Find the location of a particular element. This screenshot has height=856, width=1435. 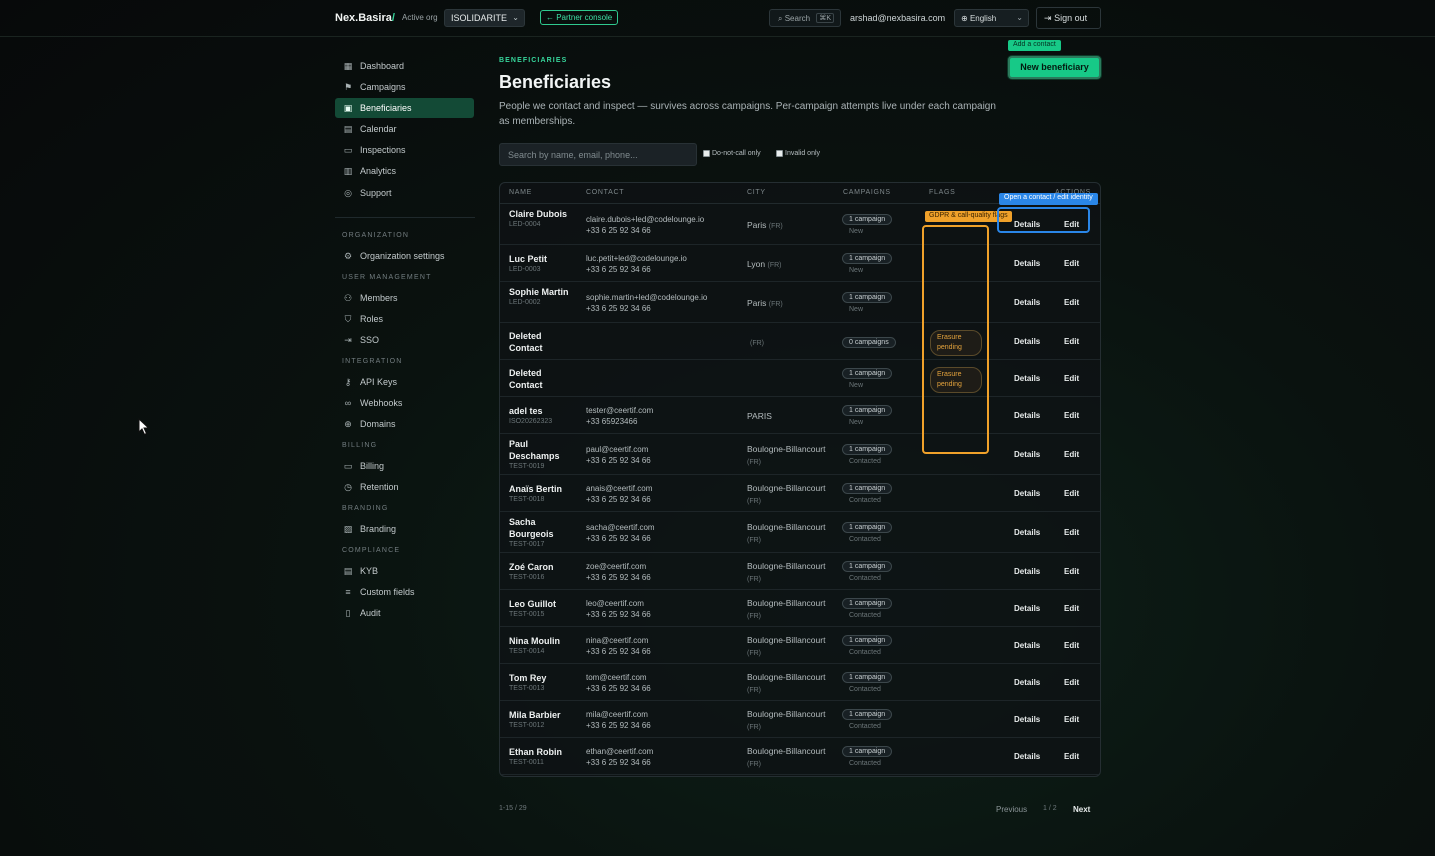

invalid-checkbox is located at coordinates (779, 153).